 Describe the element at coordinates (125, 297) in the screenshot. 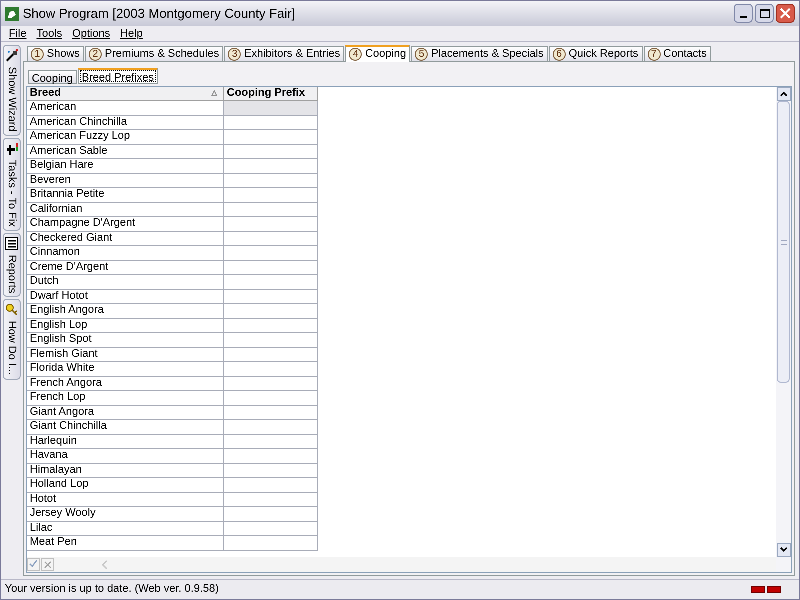

I see `table-cell: Dwarf Hotot` at that location.